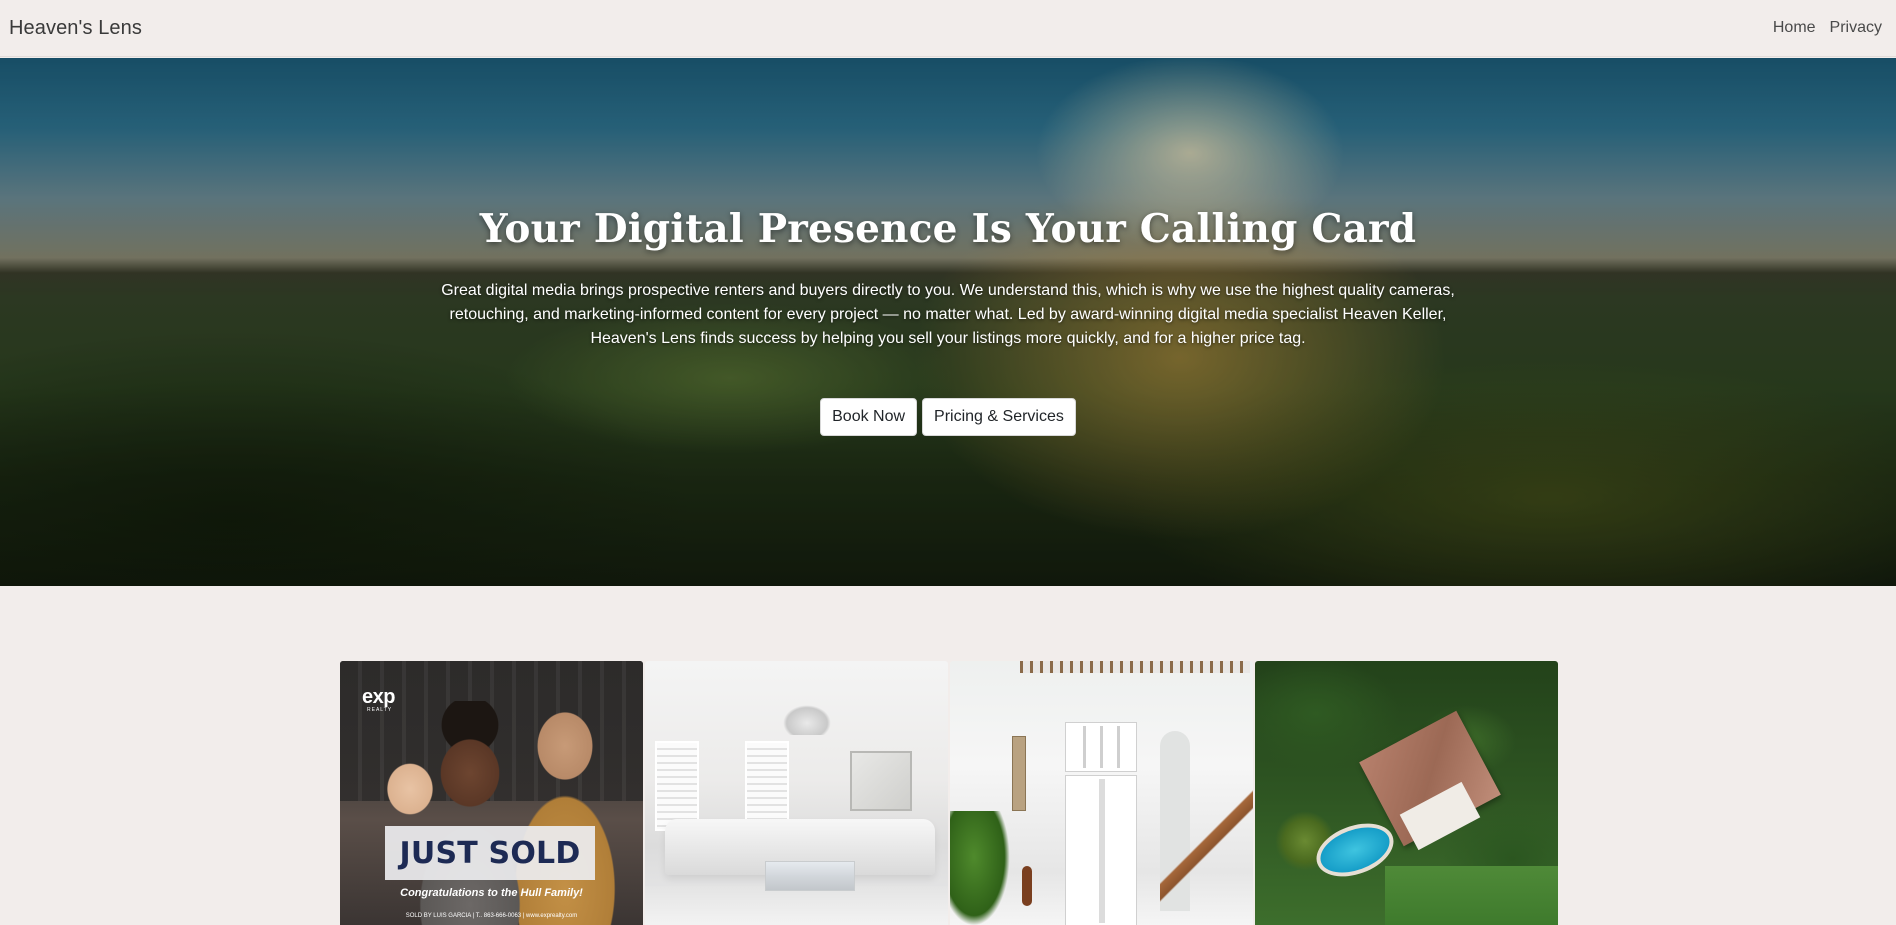 The width and height of the screenshot is (1896, 925). I want to click on nav-links: Home Privacy, so click(1830, 28).